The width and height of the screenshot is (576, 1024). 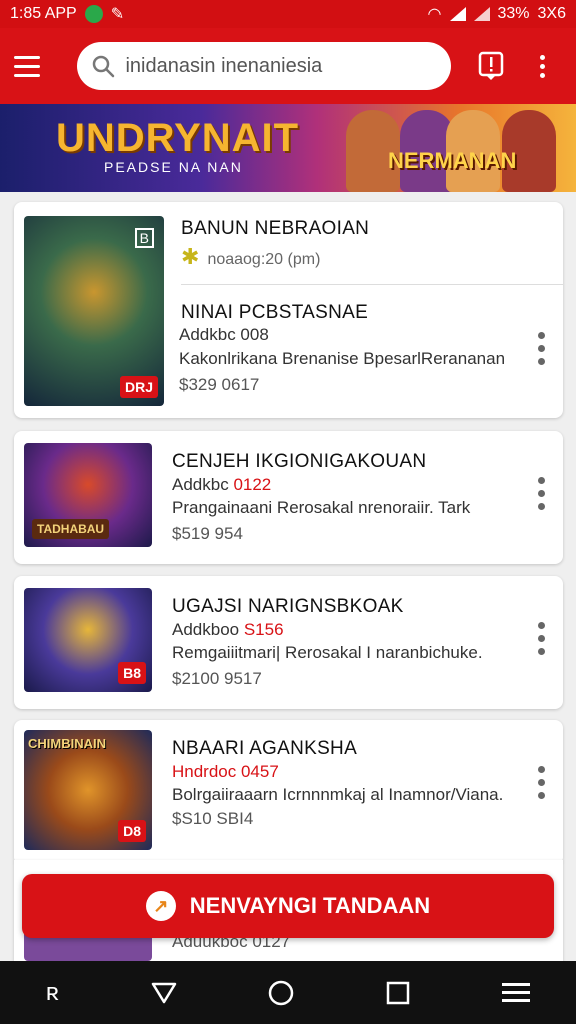 I want to click on card-description: Prangainaani Rerosakal nrenoraiir. Tark, so click(x=321, y=507).